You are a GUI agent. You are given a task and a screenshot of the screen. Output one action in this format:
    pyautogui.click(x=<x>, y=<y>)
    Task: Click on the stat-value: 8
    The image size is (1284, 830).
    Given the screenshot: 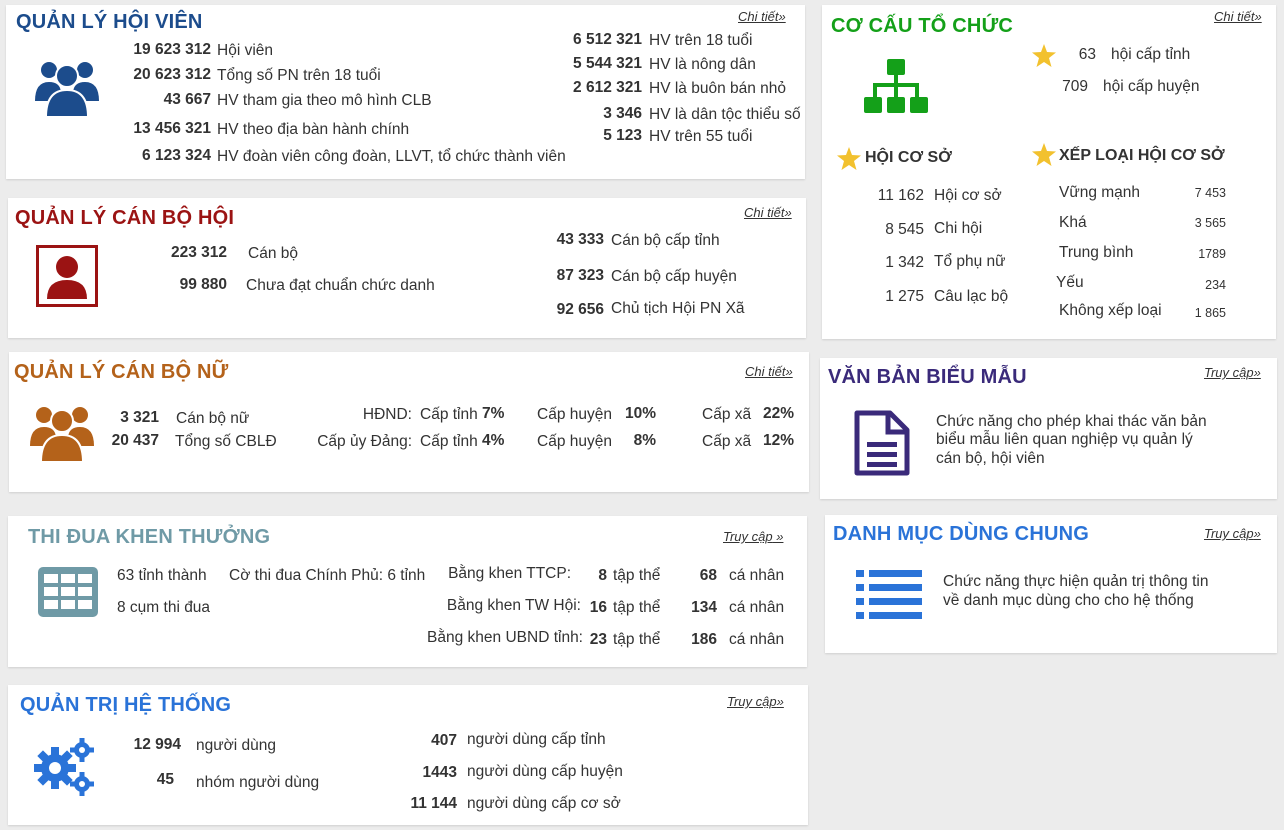 What is the action you would take?
    pyautogui.click(x=602, y=575)
    